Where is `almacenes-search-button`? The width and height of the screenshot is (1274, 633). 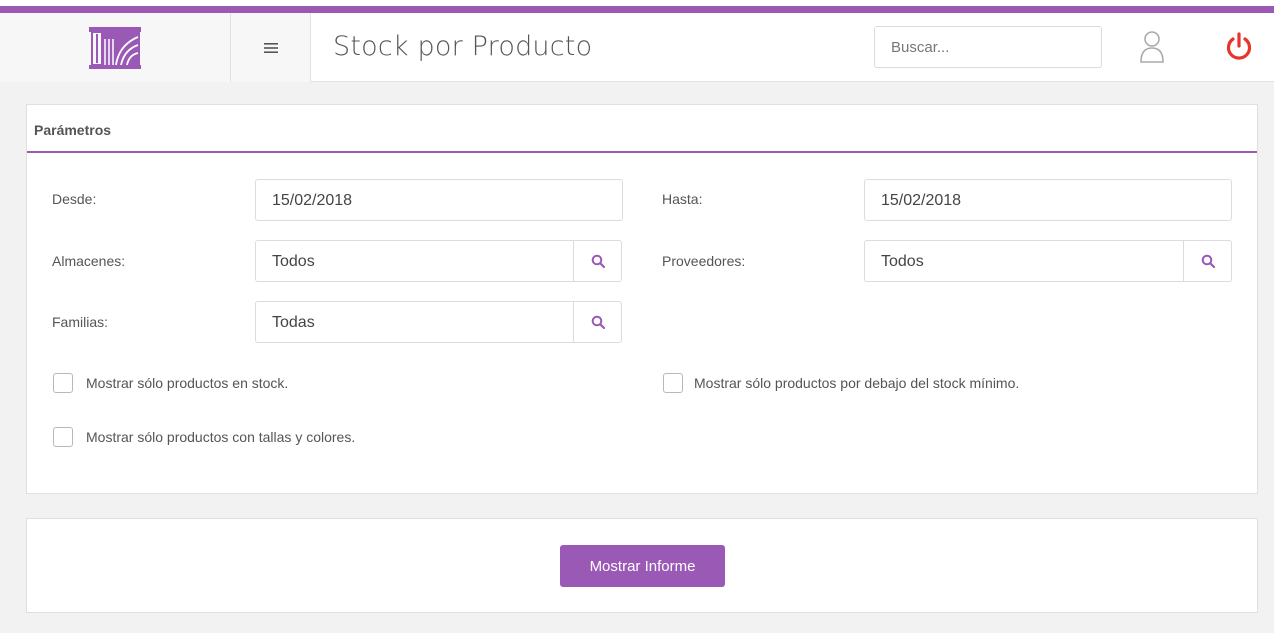
almacenes-search-button is located at coordinates (597, 261).